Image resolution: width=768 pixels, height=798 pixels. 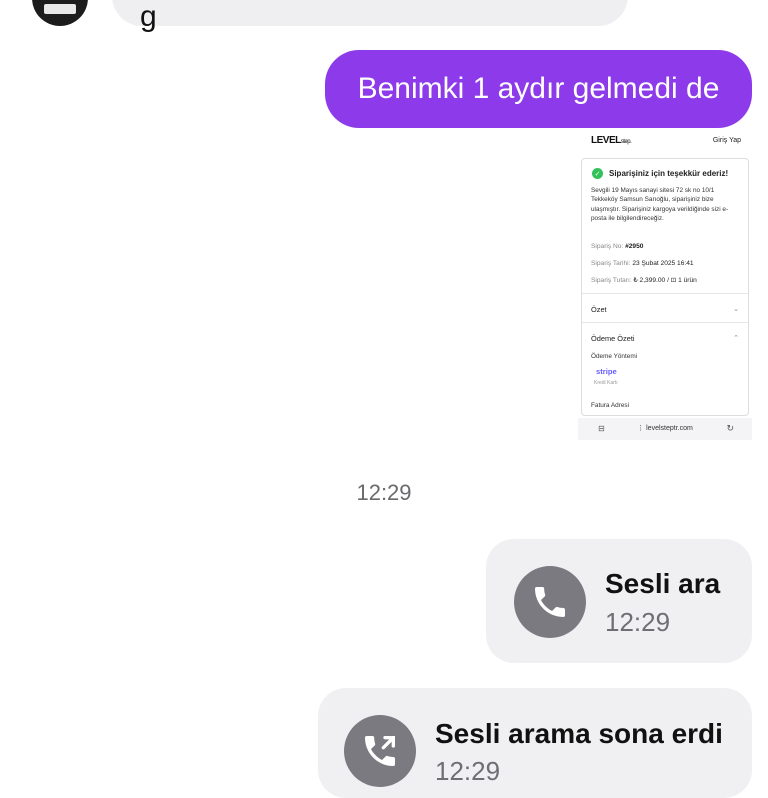 What do you see at coordinates (617, 246) in the screenshot?
I see `order-number-row: Sipariş No: #2950` at bounding box center [617, 246].